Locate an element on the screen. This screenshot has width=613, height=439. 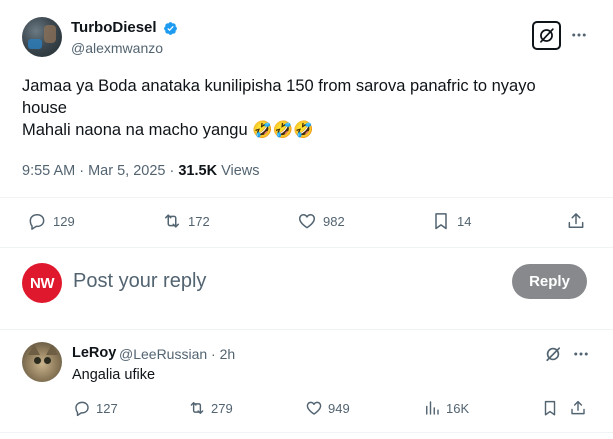
share-action is located at coordinates (576, 221).